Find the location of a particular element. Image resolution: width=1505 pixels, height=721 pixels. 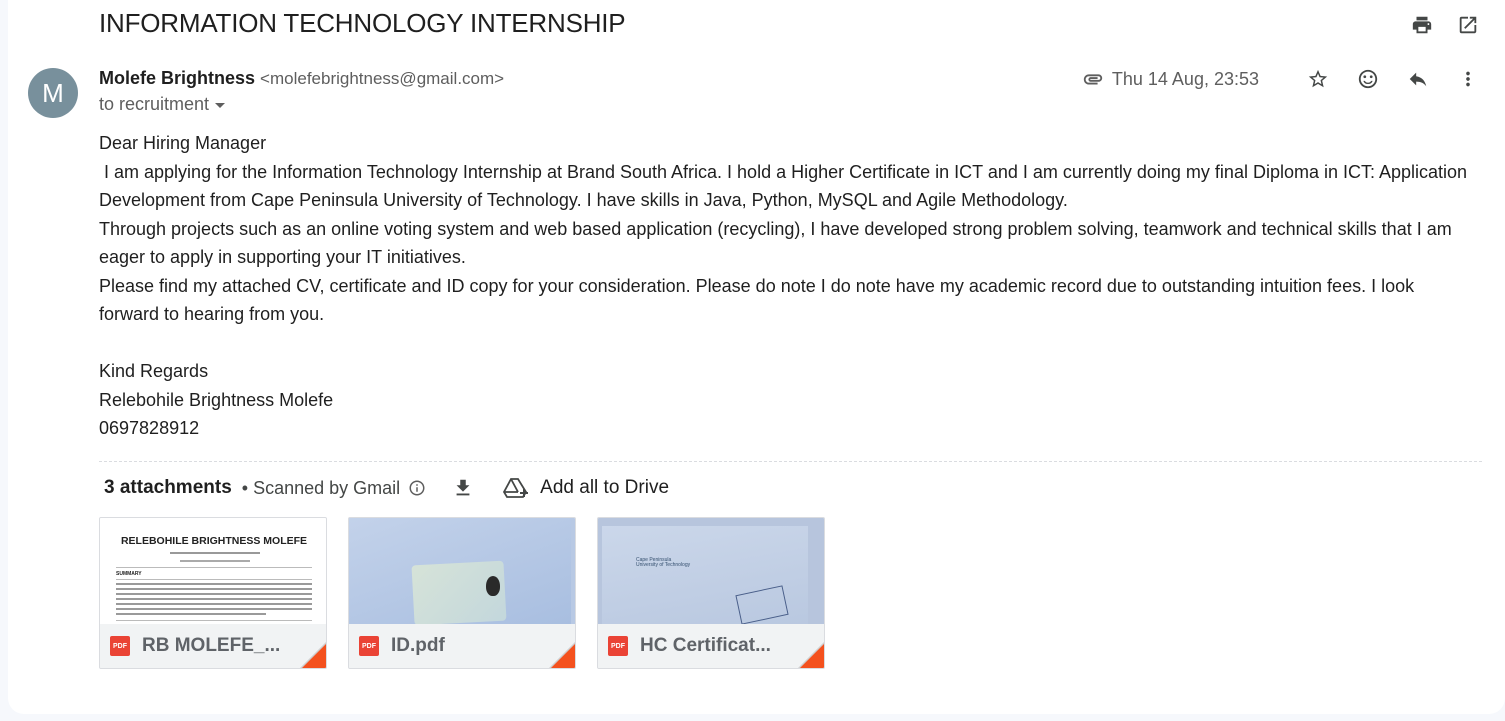

recipient-label: to recruitment is located at coordinates (154, 104).